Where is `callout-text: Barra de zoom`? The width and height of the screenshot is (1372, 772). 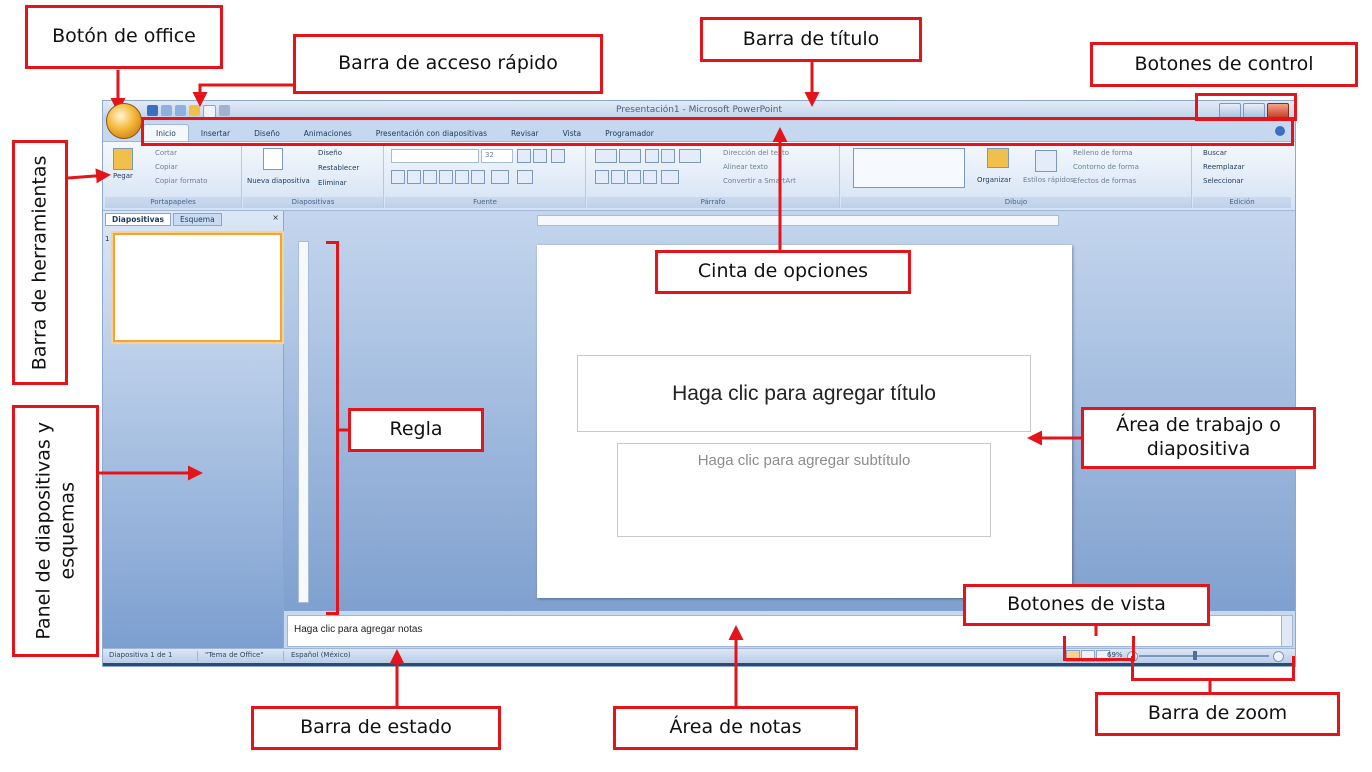 callout-text: Barra de zoom is located at coordinates (1217, 713).